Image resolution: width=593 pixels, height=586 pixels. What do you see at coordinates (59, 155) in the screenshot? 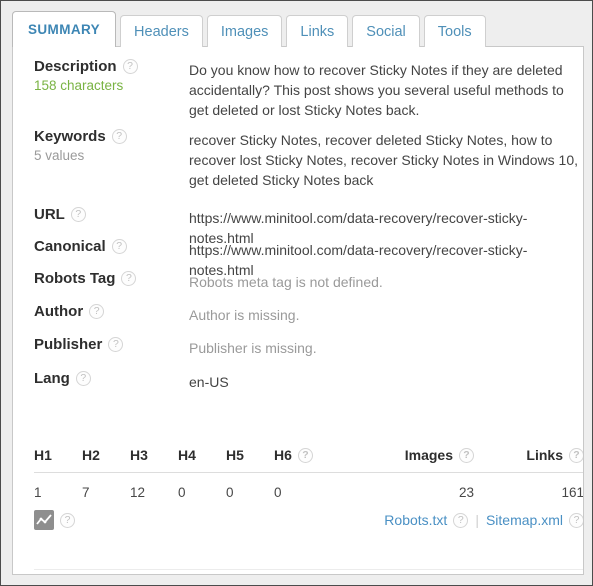
I see `row-subtext: 5 values` at bounding box center [59, 155].